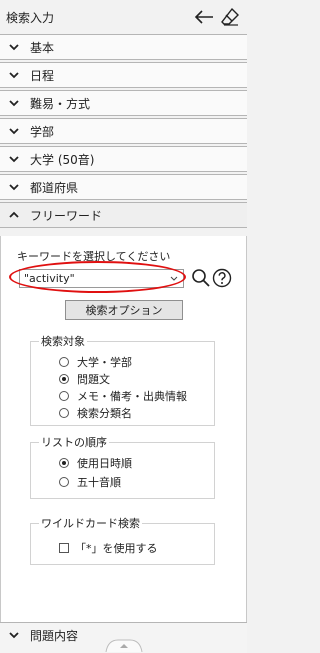 The image size is (320, 653). Describe the element at coordinates (99, 482) in the screenshot. I see `radio-label: 五十音順` at that location.